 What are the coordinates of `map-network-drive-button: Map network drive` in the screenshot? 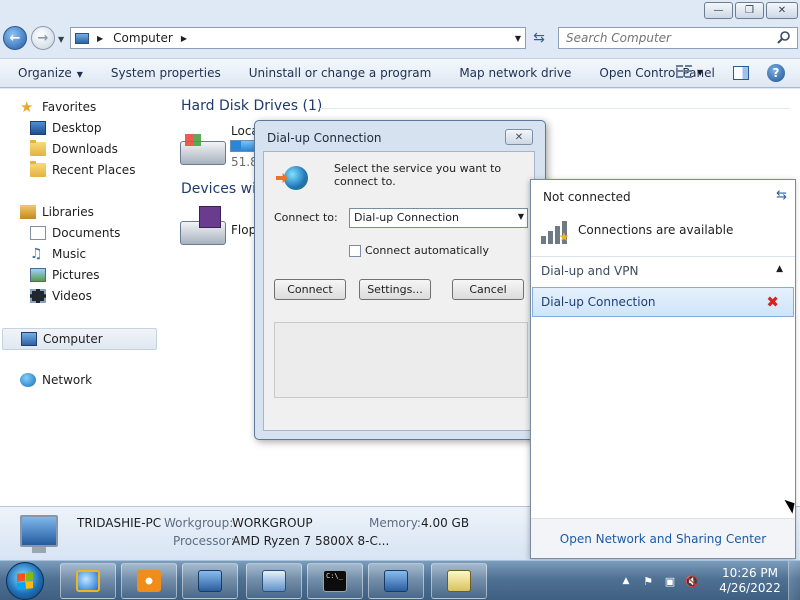 It's located at (515, 73).